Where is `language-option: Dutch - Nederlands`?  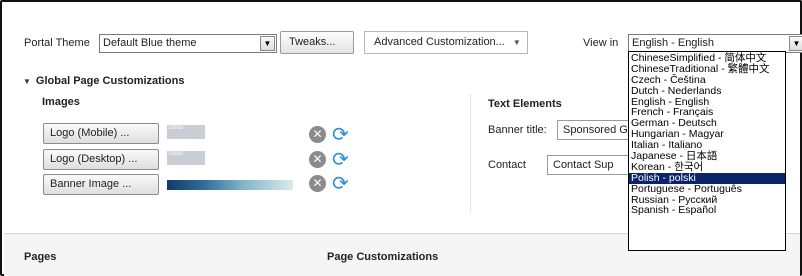 language-option: Dutch - Nederlands is located at coordinates (707, 91).